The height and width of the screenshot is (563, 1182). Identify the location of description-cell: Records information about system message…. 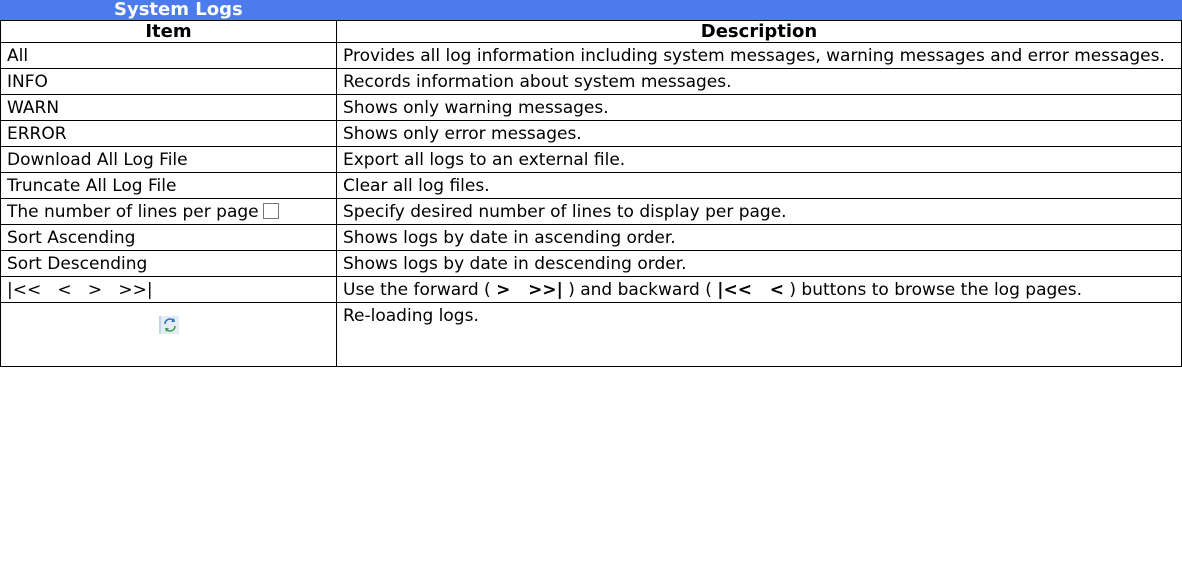
(759, 81).